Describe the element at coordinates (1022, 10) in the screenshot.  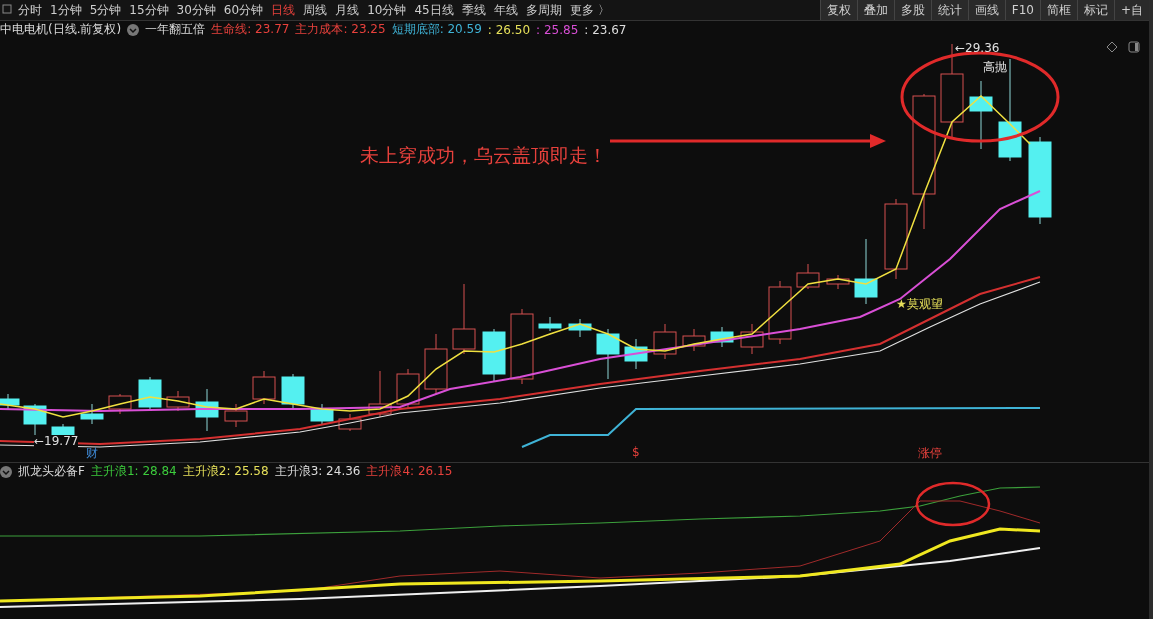
I see `toolbar-button: F10` at that location.